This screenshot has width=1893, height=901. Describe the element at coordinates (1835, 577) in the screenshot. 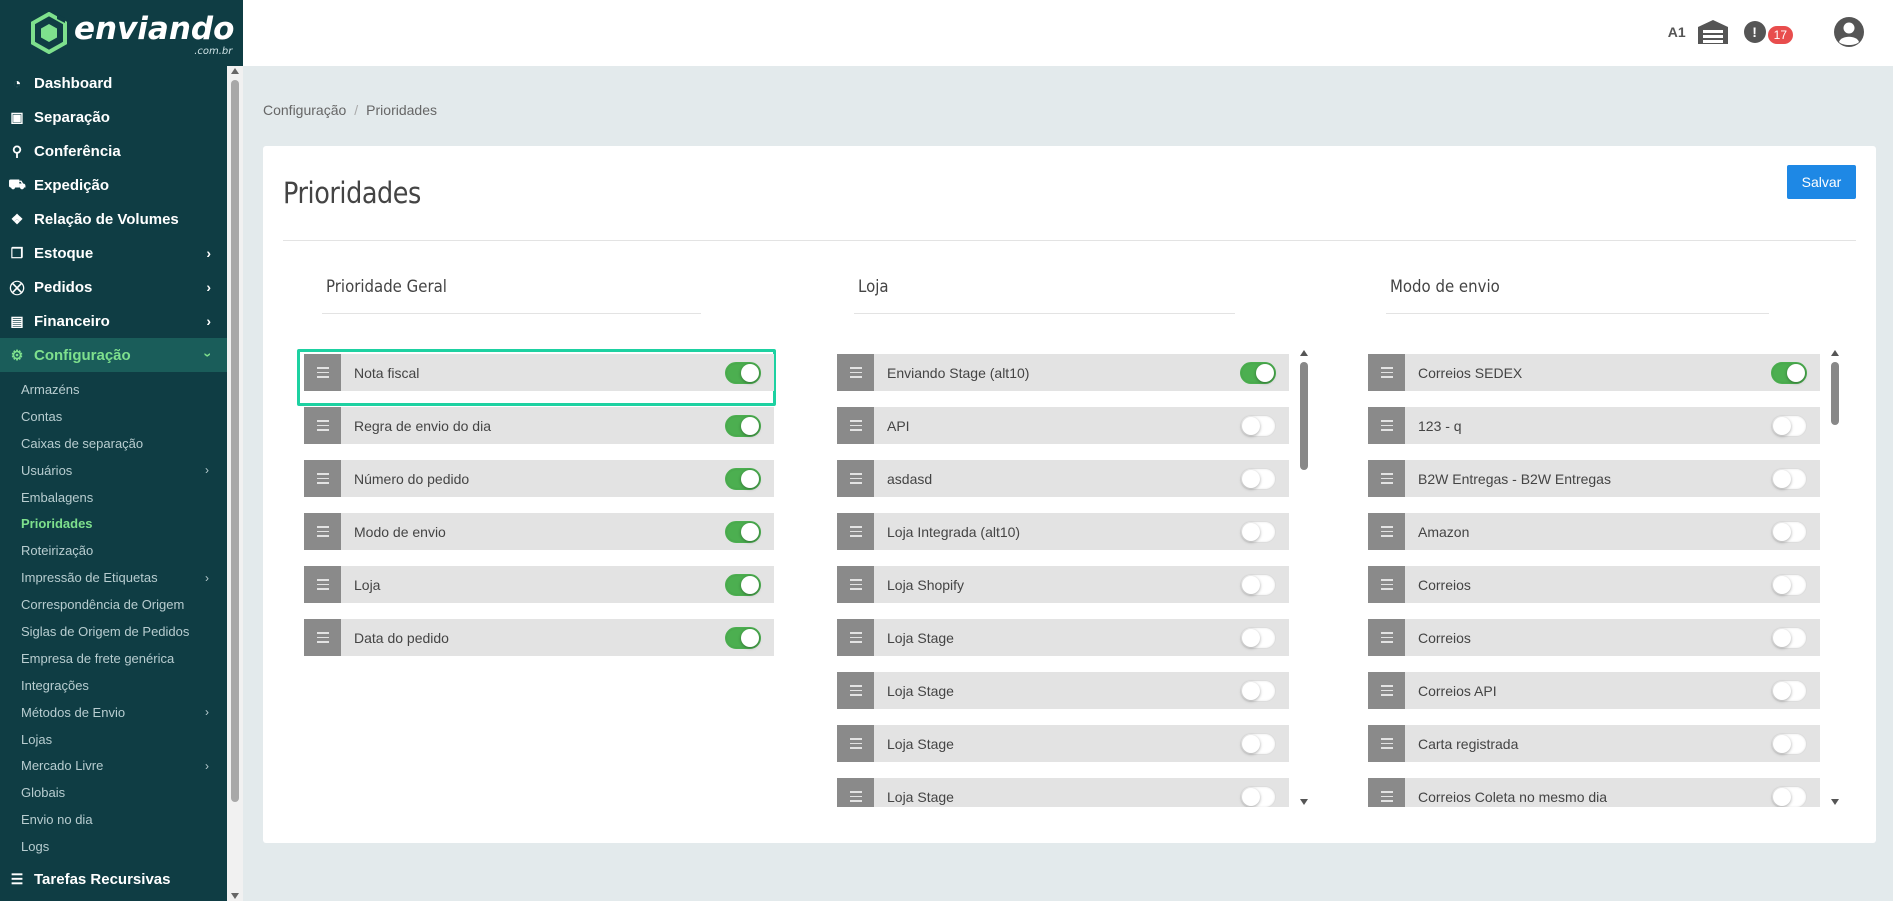

I see `shipping-list-scrollbar` at that location.